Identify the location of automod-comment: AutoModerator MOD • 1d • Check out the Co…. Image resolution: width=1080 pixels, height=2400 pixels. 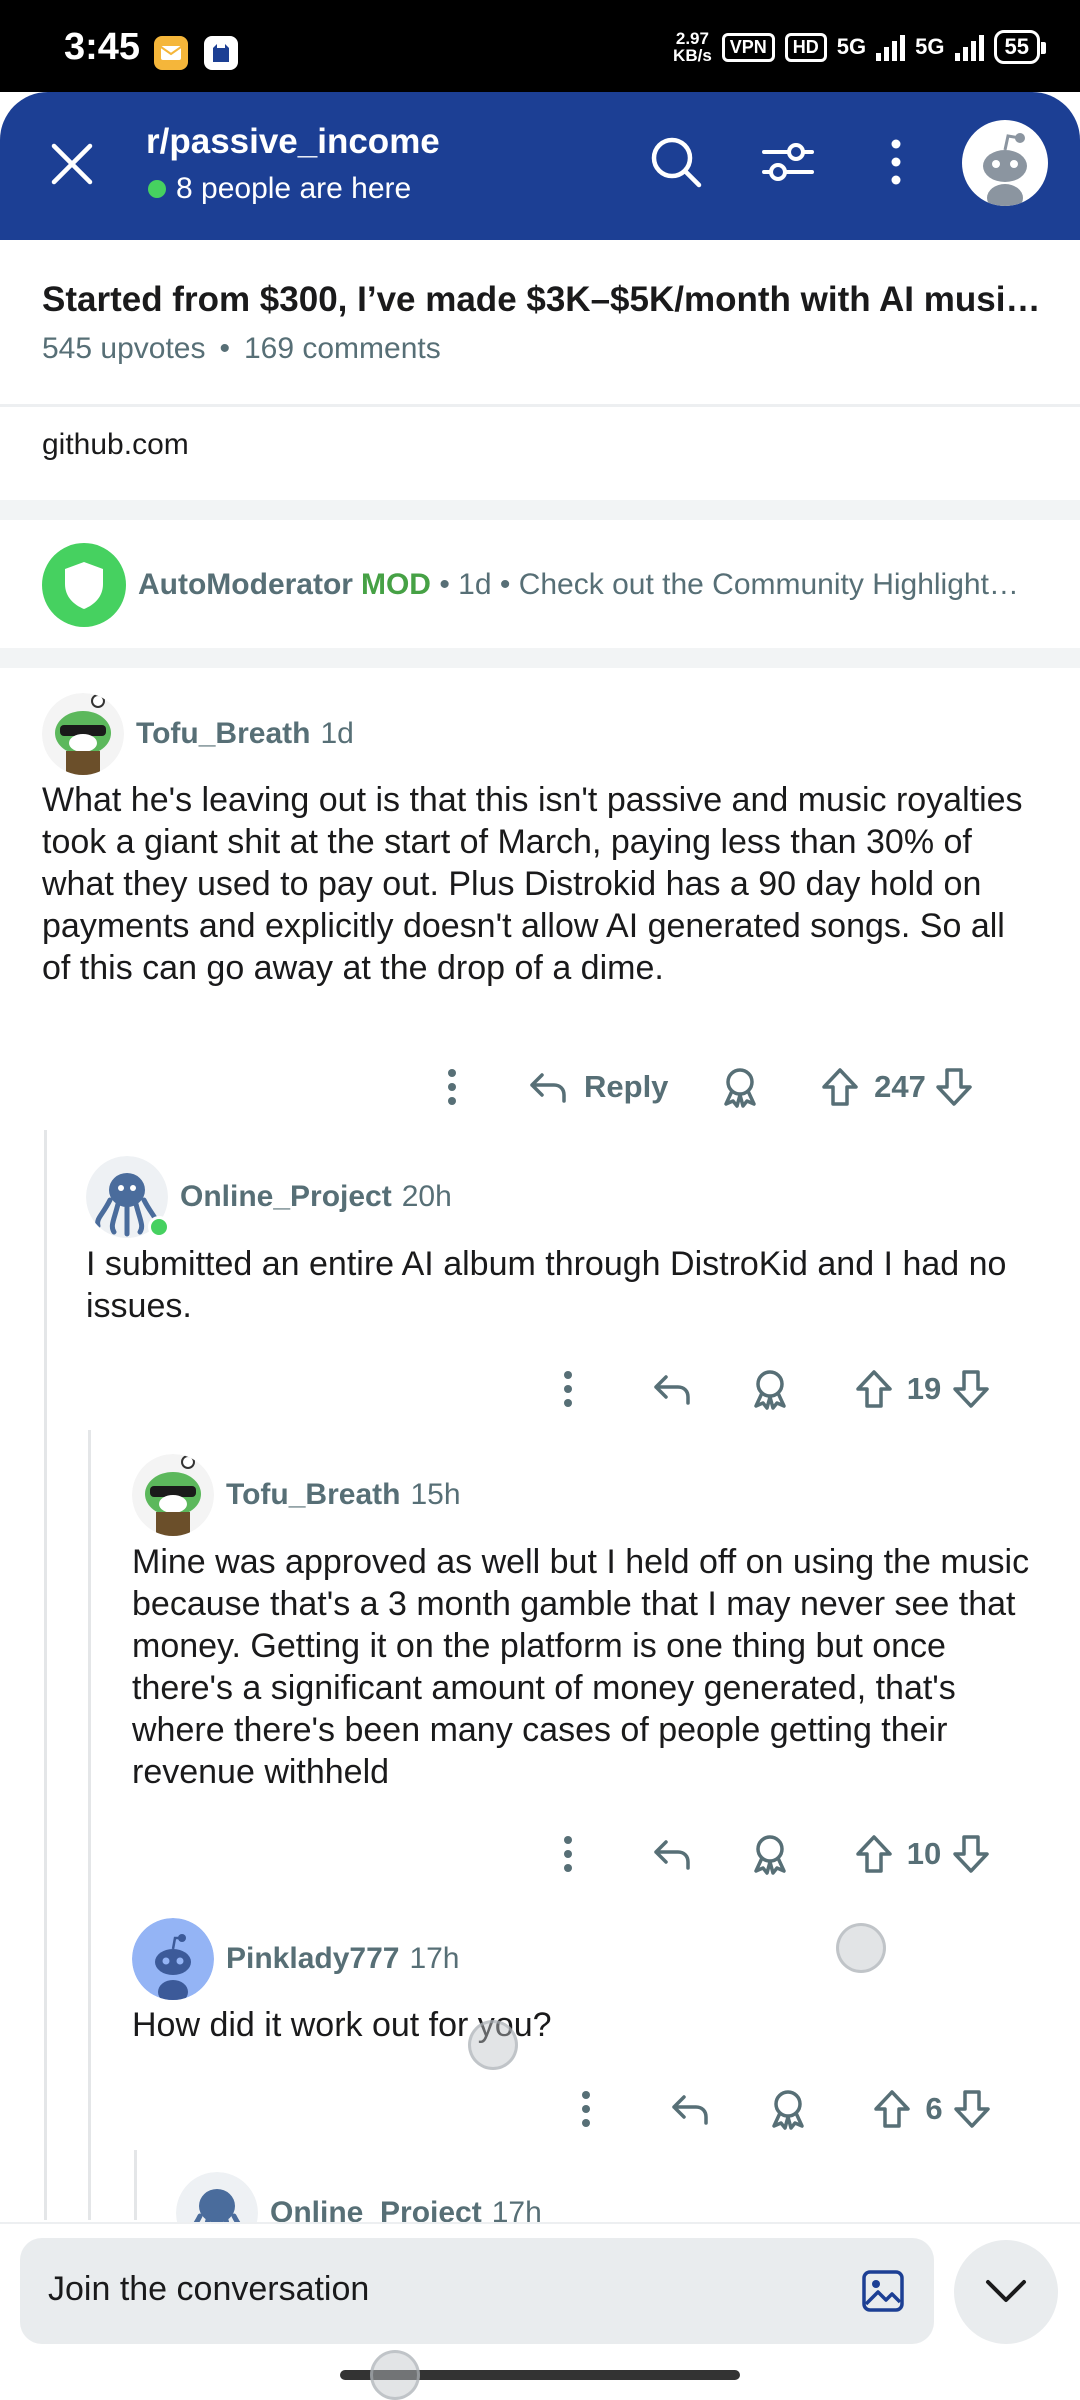
(542, 585).